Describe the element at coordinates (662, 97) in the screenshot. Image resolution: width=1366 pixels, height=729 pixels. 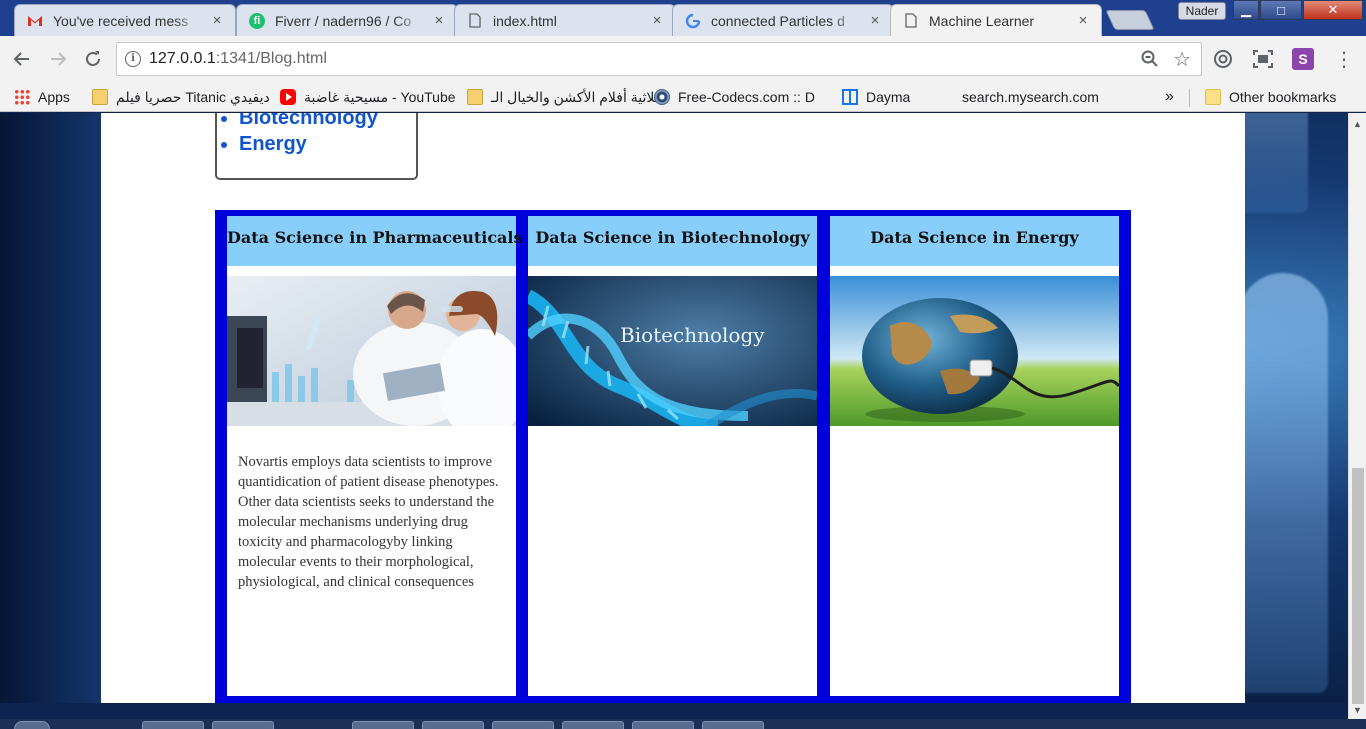
I see `film-reel-icon` at that location.